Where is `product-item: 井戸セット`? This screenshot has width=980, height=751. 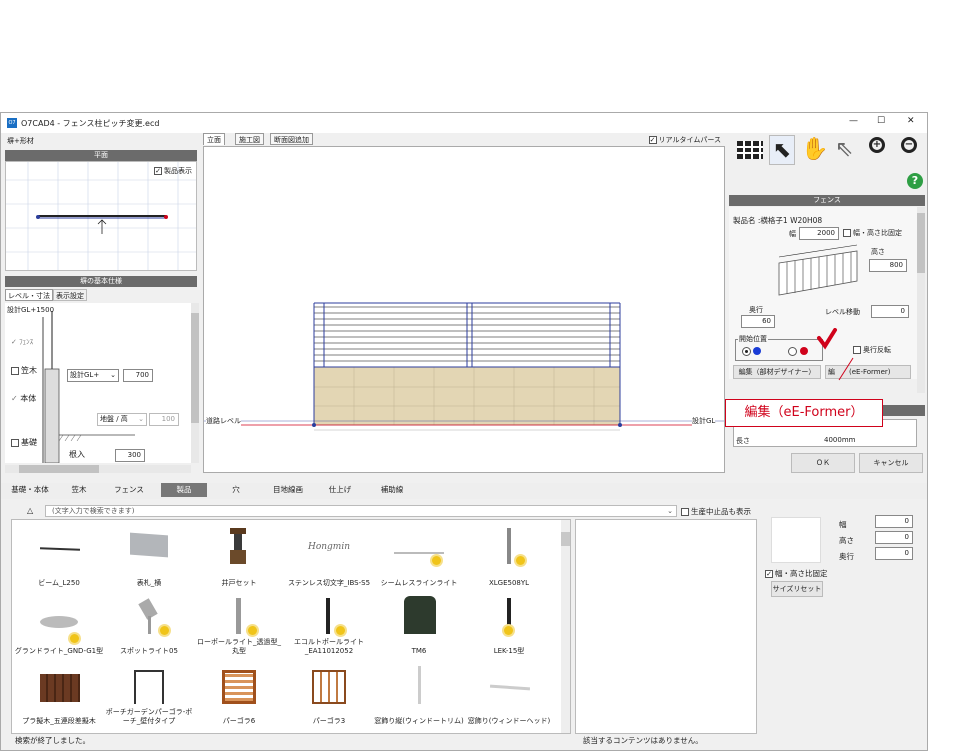 product-item: 井戸セット is located at coordinates (239, 558).